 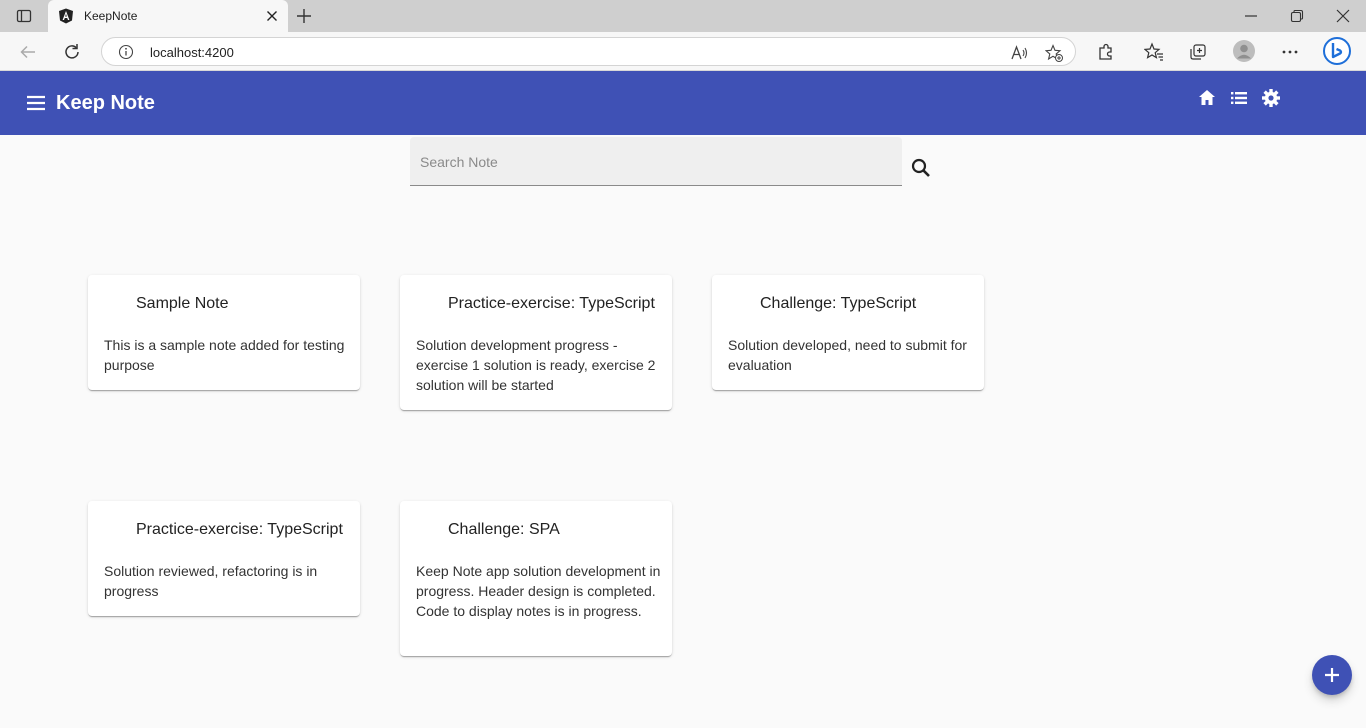 What do you see at coordinates (66, 16) in the screenshot?
I see `angular-logo-icon` at bounding box center [66, 16].